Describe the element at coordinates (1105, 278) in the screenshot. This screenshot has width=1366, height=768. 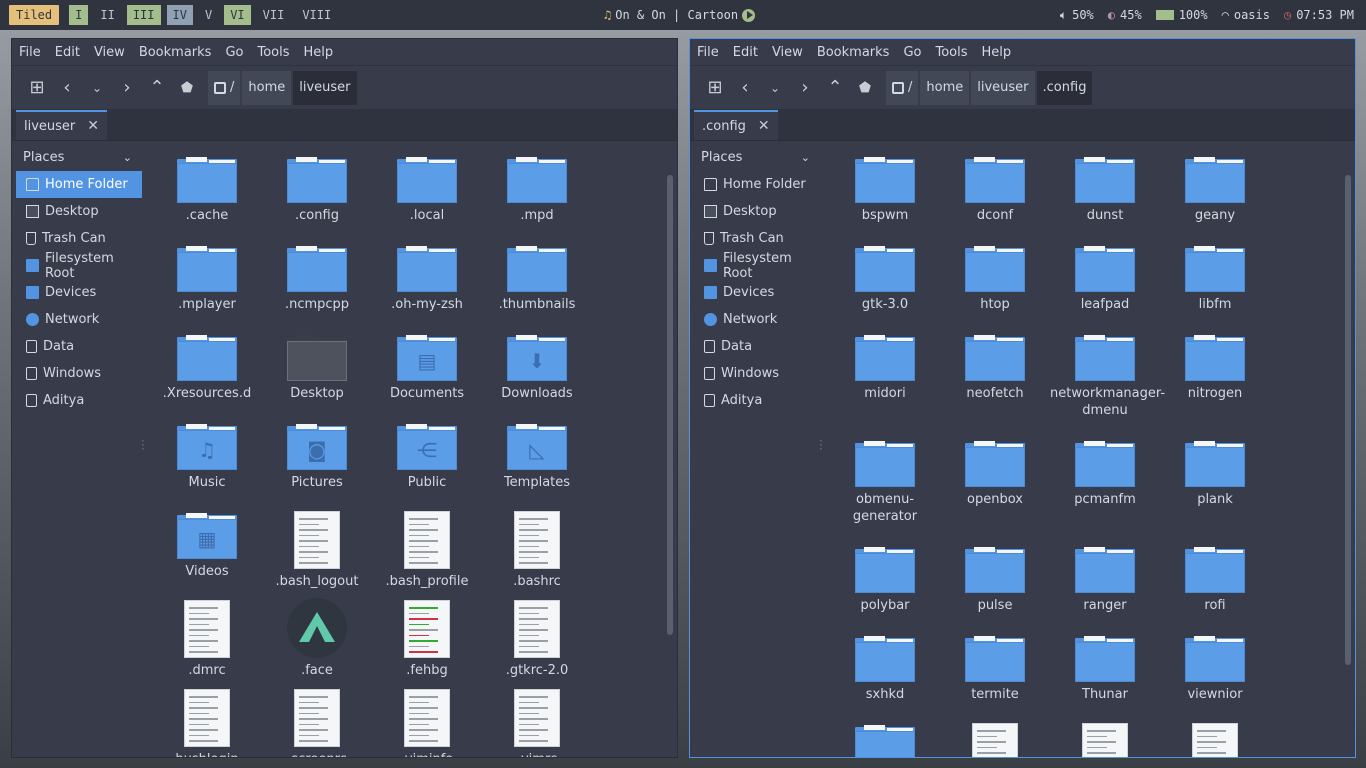
I see `file-item: leafpad` at that location.